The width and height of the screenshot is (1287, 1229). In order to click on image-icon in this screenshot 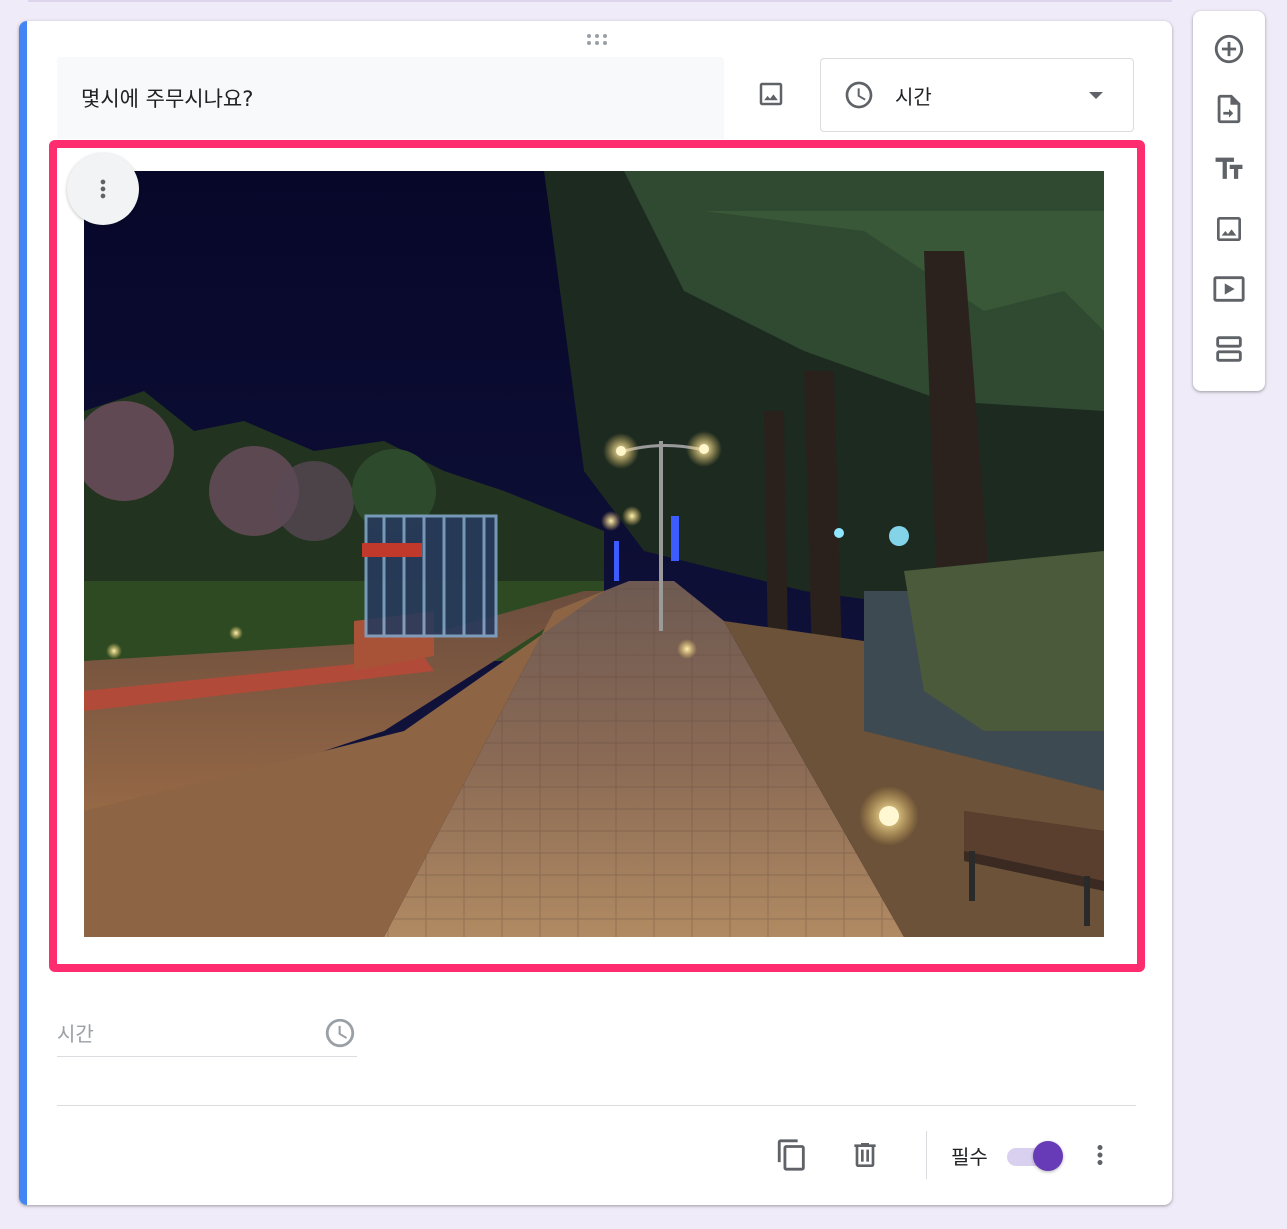, I will do `click(771, 94)`.